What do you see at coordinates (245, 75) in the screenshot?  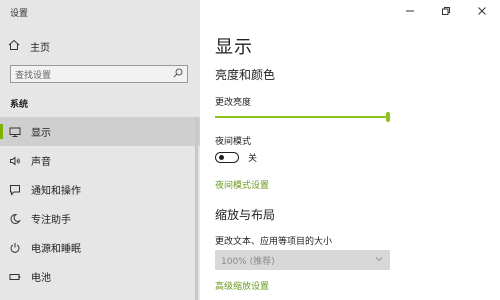 I see `brightness-color-heading: 亮度和颜色` at bounding box center [245, 75].